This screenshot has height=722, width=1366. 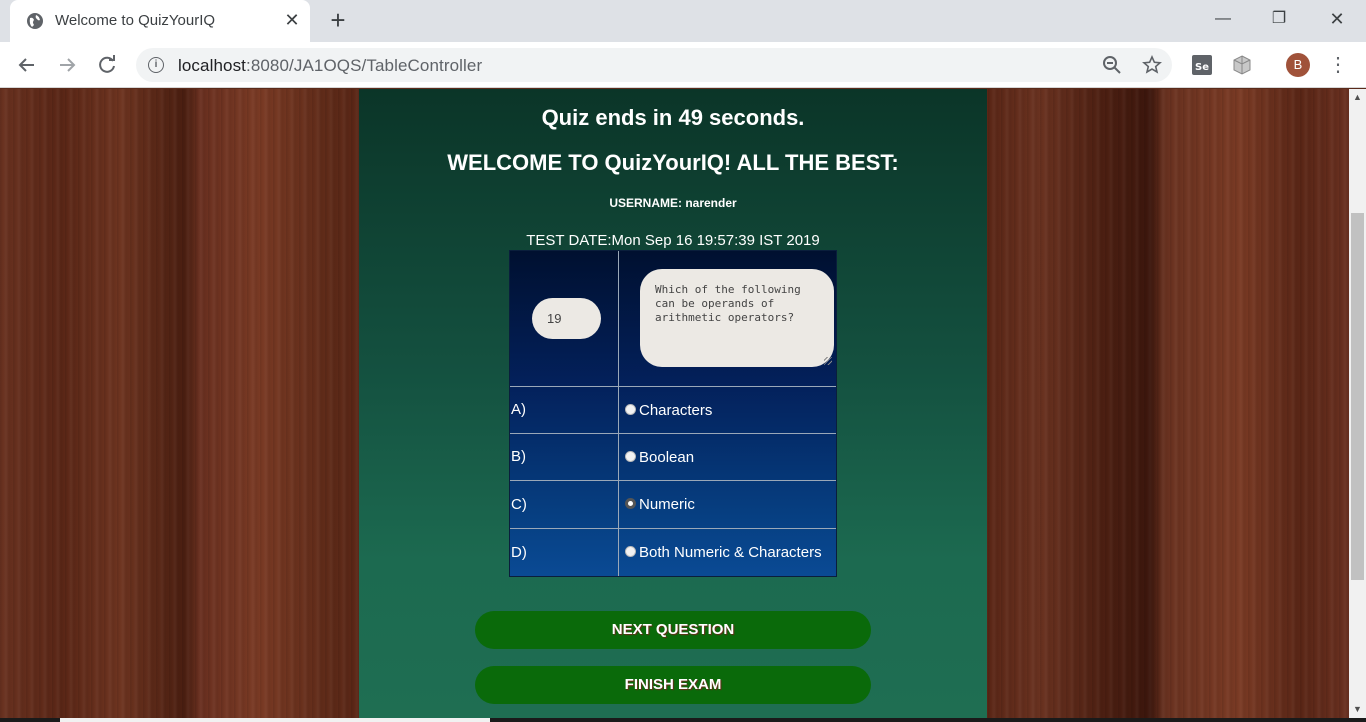 I want to click on avatar: B, so click(x=1298, y=65).